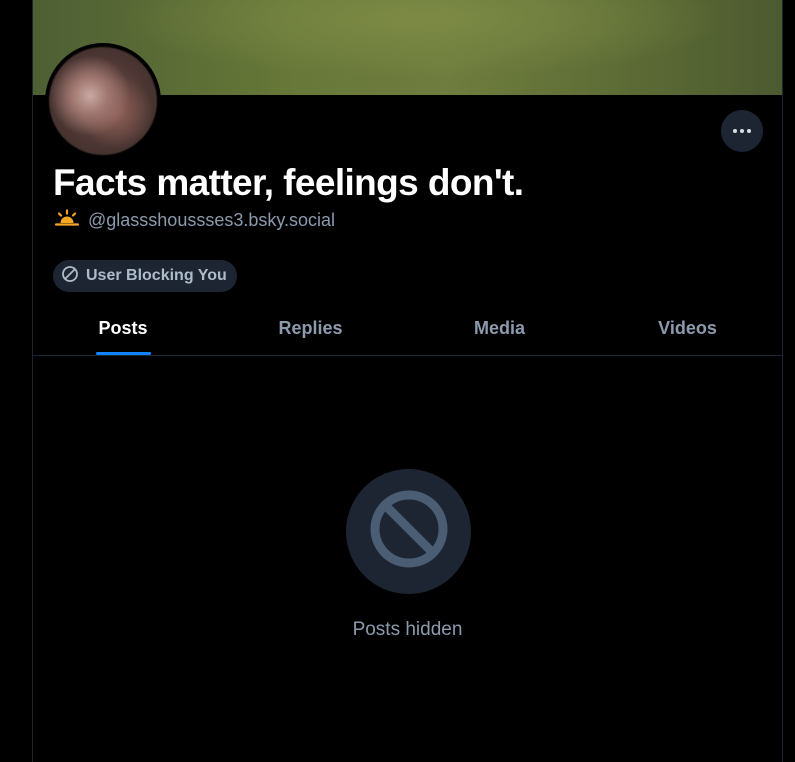 The width and height of the screenshot is (795, 762). Describe the element at coordinates (123, 353) in the screenshot. I see `active-tab-indicator` at that location.